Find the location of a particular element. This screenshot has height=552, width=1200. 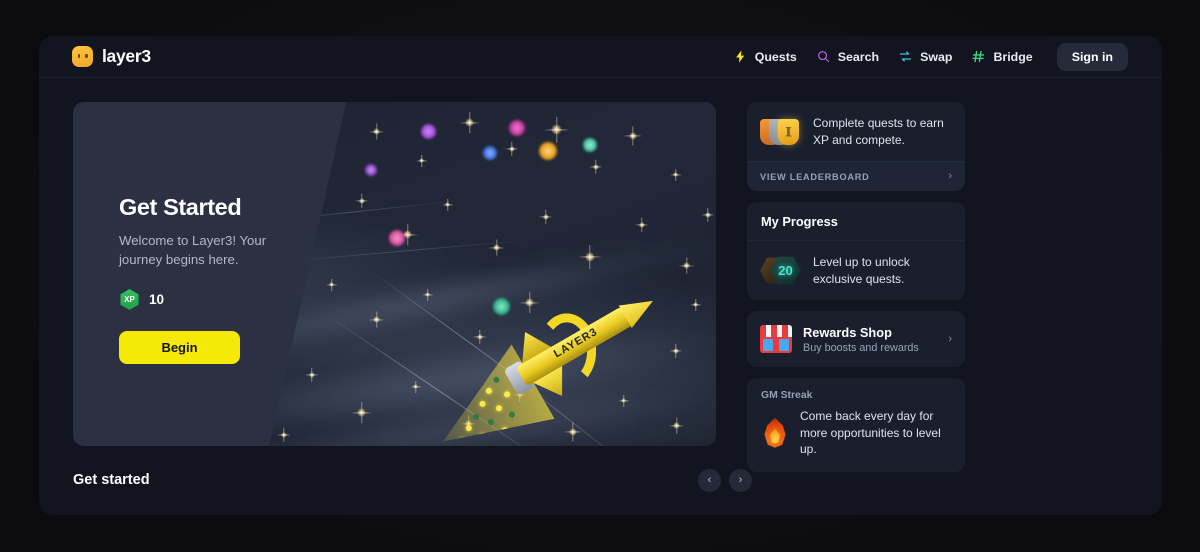

carousel-navigation: ‹ › is located at coordinates (725, 480).